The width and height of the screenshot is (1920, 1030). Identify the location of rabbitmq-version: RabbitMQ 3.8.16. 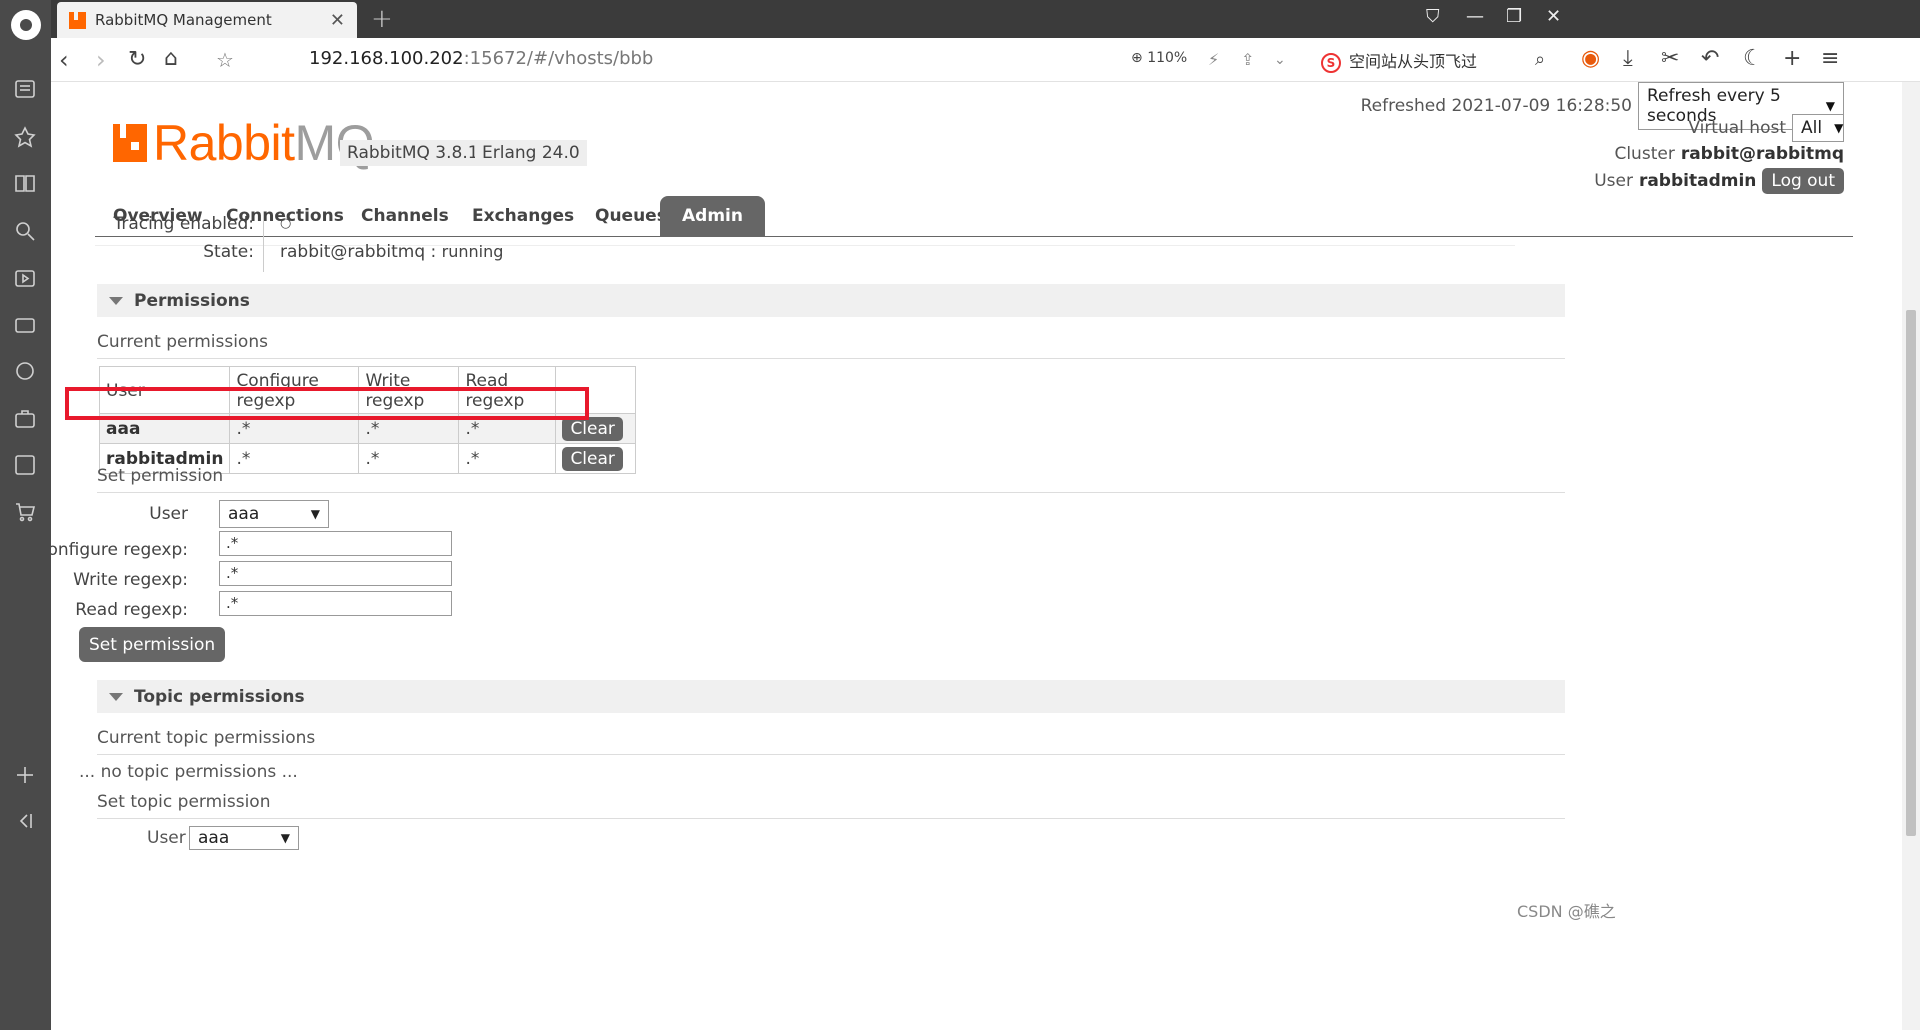
(418, 153).